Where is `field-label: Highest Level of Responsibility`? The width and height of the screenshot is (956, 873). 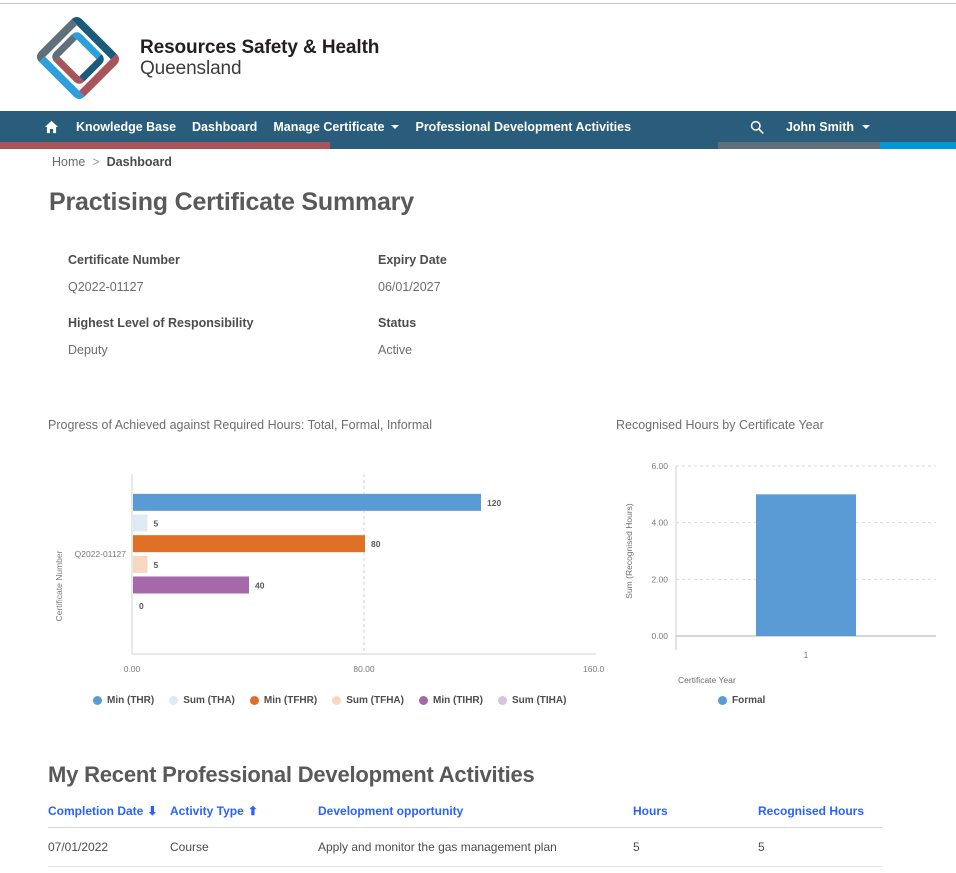 field-label: Highest Level of Responsibility is located at coordinates (161, 323).